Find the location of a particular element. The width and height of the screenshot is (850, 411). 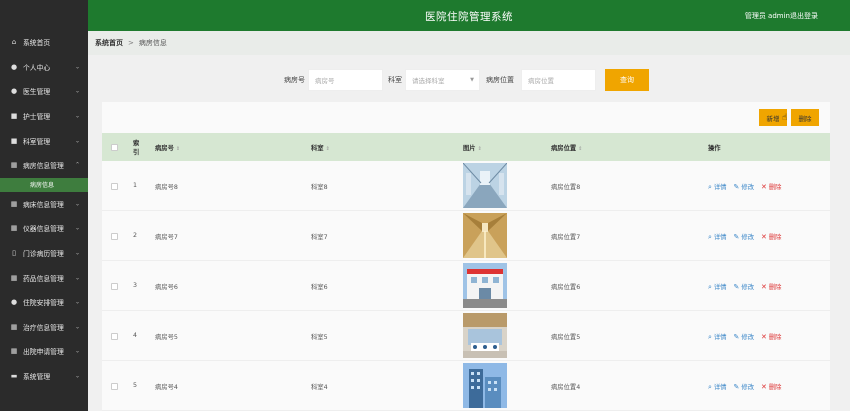

sidebar-item: ▬ 系统管理 ⌄ is located at coordinates (44, 376).